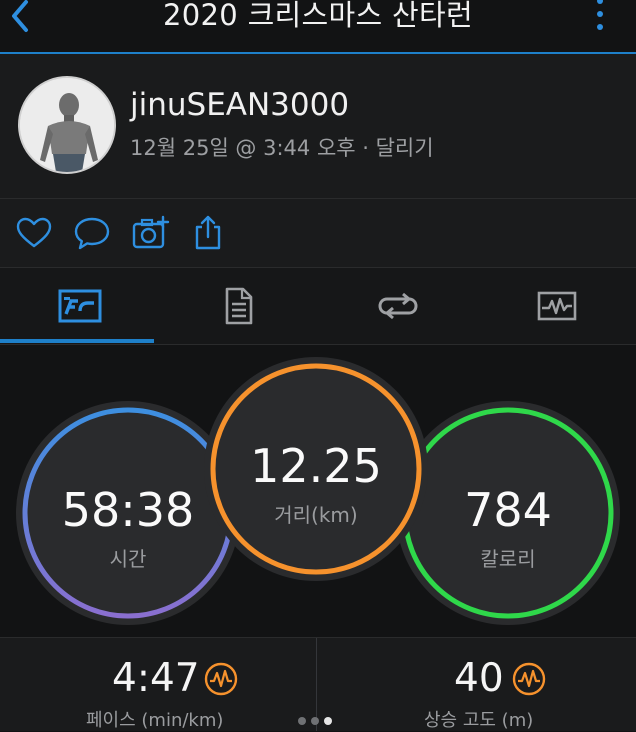 The height and width of the screenshot is (732, 636). I want to click on comment-icon, so click(92, 233).